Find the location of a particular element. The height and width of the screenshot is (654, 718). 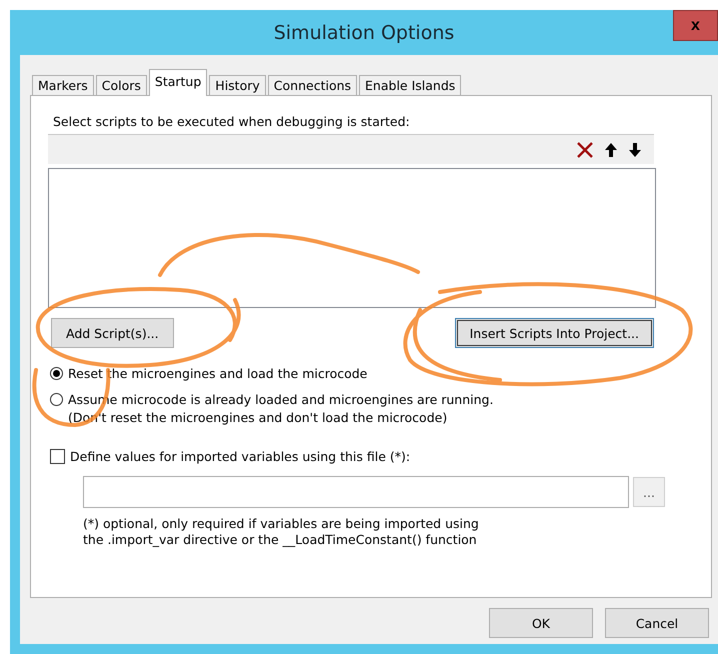

tab: Startup is located at coordinates (178, 82).